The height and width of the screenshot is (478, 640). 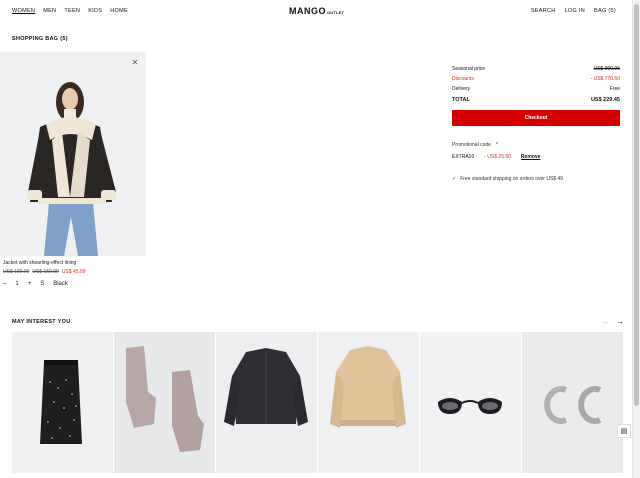 I want to click on size-value: S, so click(x=42, y=284).